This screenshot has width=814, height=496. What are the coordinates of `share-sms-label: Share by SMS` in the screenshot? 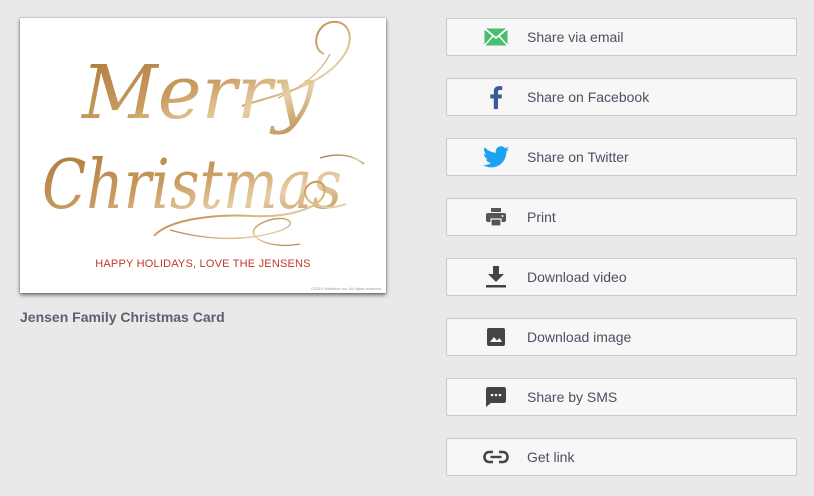 It's located at (572, 397).